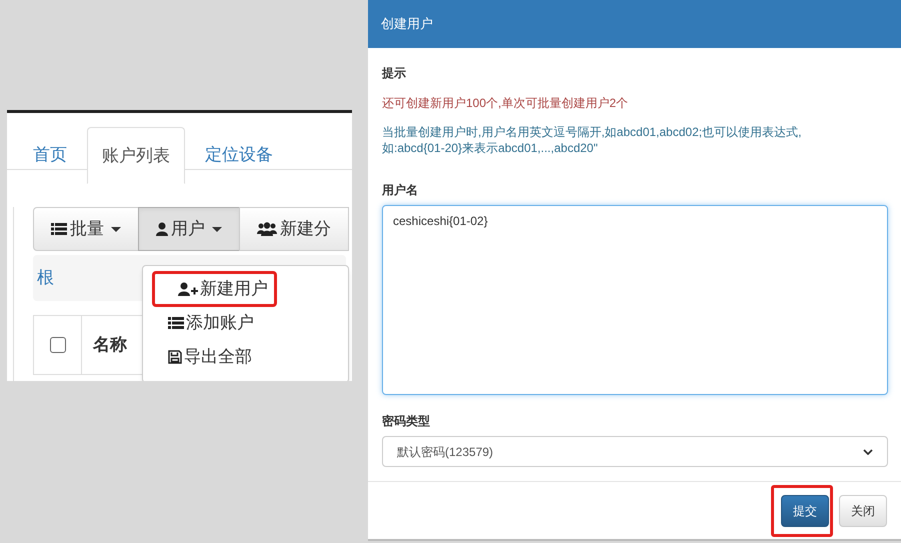 Image resolution: width=901 pixels, height=543 pixels. Describe the element at coordinates (868, 451) in the screenshot. I see `chevron-down-icon` at that location.